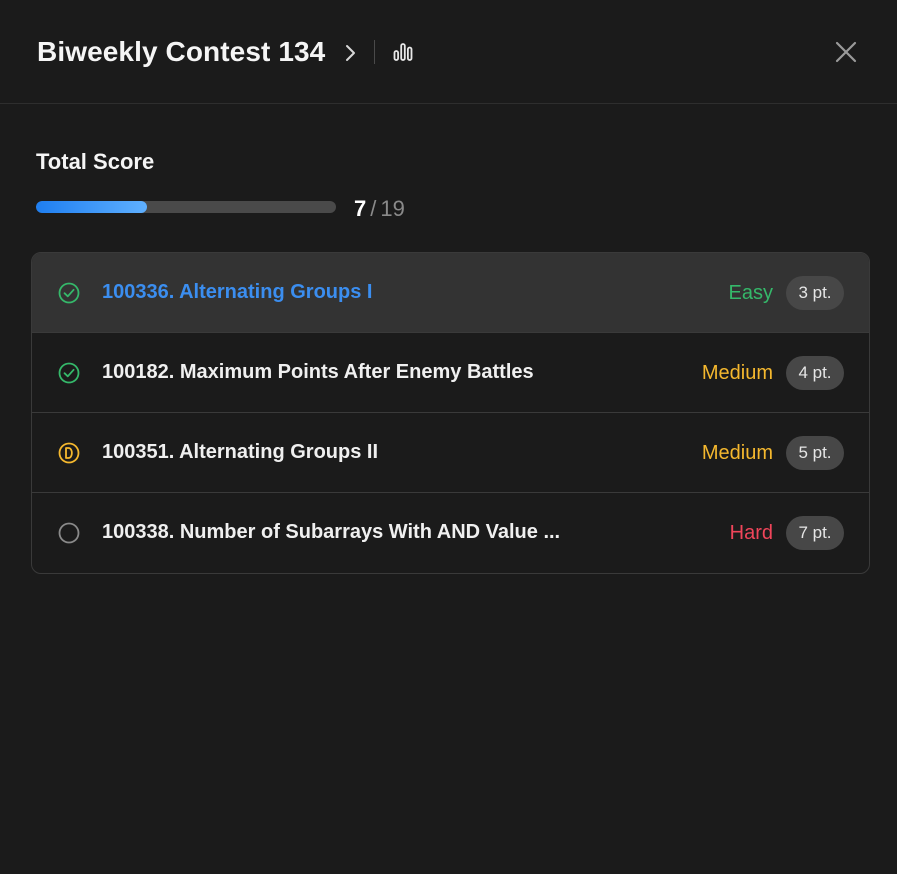  Describe the element at coordinates (815, 533) in the screenshot. I see `points-badge: 7 pt.` at that location.